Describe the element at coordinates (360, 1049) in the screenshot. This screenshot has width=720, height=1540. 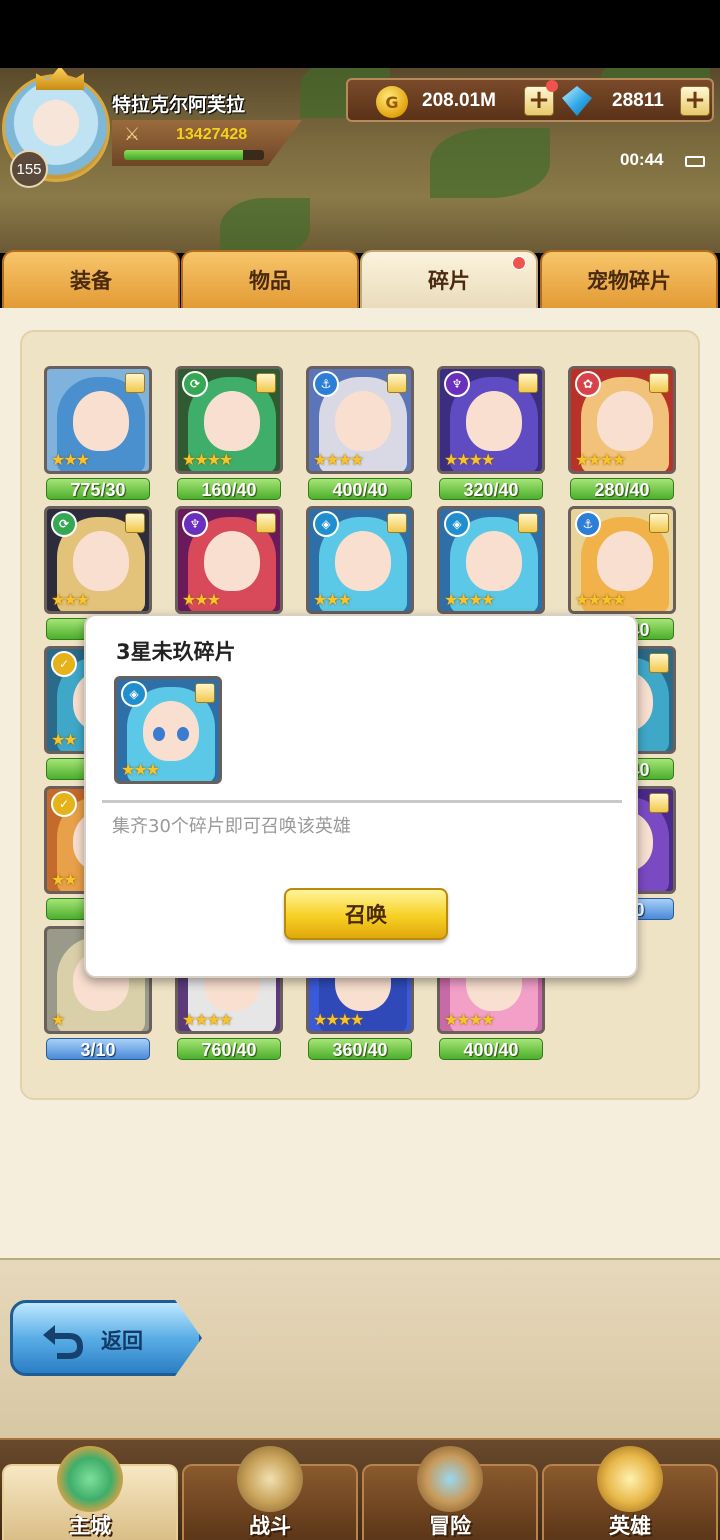
I see `fragment-count: 360/40` at that location.